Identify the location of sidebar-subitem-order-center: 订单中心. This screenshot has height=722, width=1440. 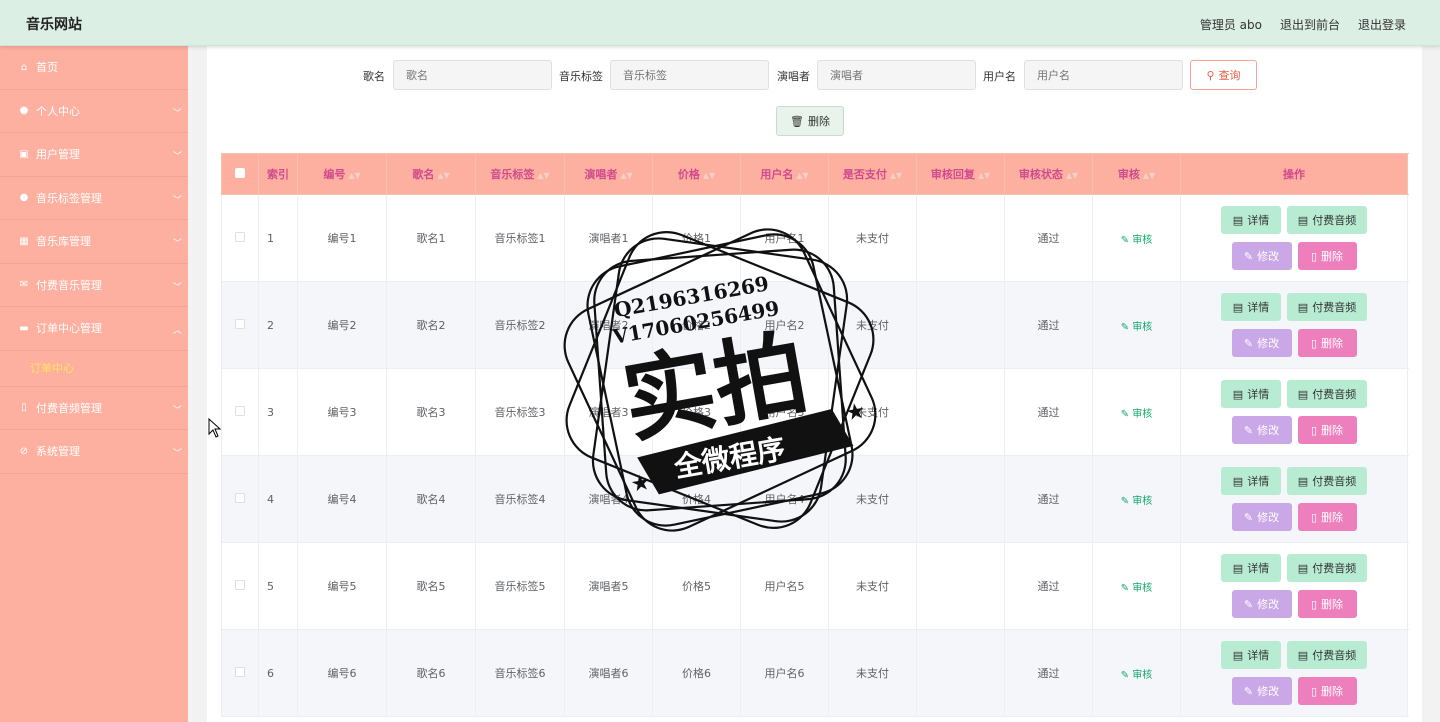
(94, 369).